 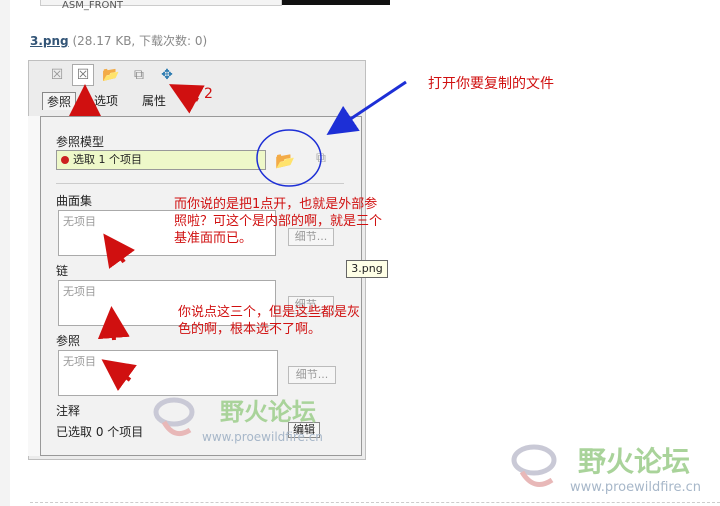 What do you see at coordinates (366, 107) in the screenshot?
I see `blue-arrow` at bounding box center [366, 107].